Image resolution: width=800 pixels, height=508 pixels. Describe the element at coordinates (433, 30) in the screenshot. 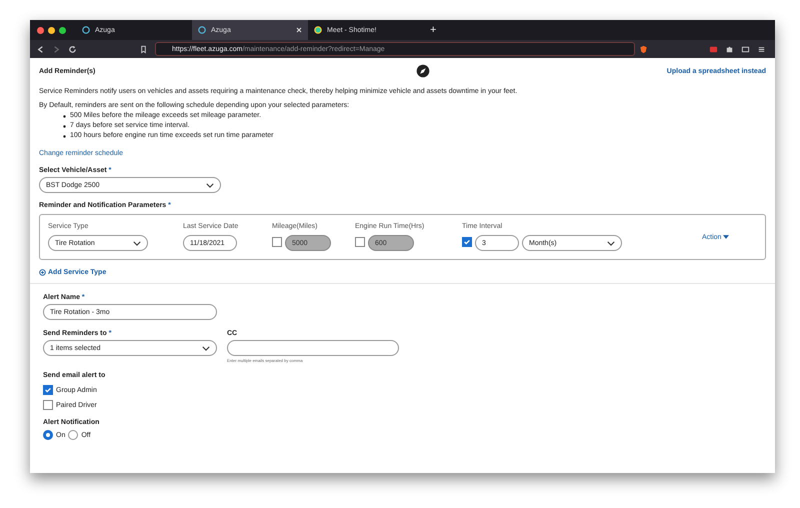

I see `new-tab-button: +` at that location.